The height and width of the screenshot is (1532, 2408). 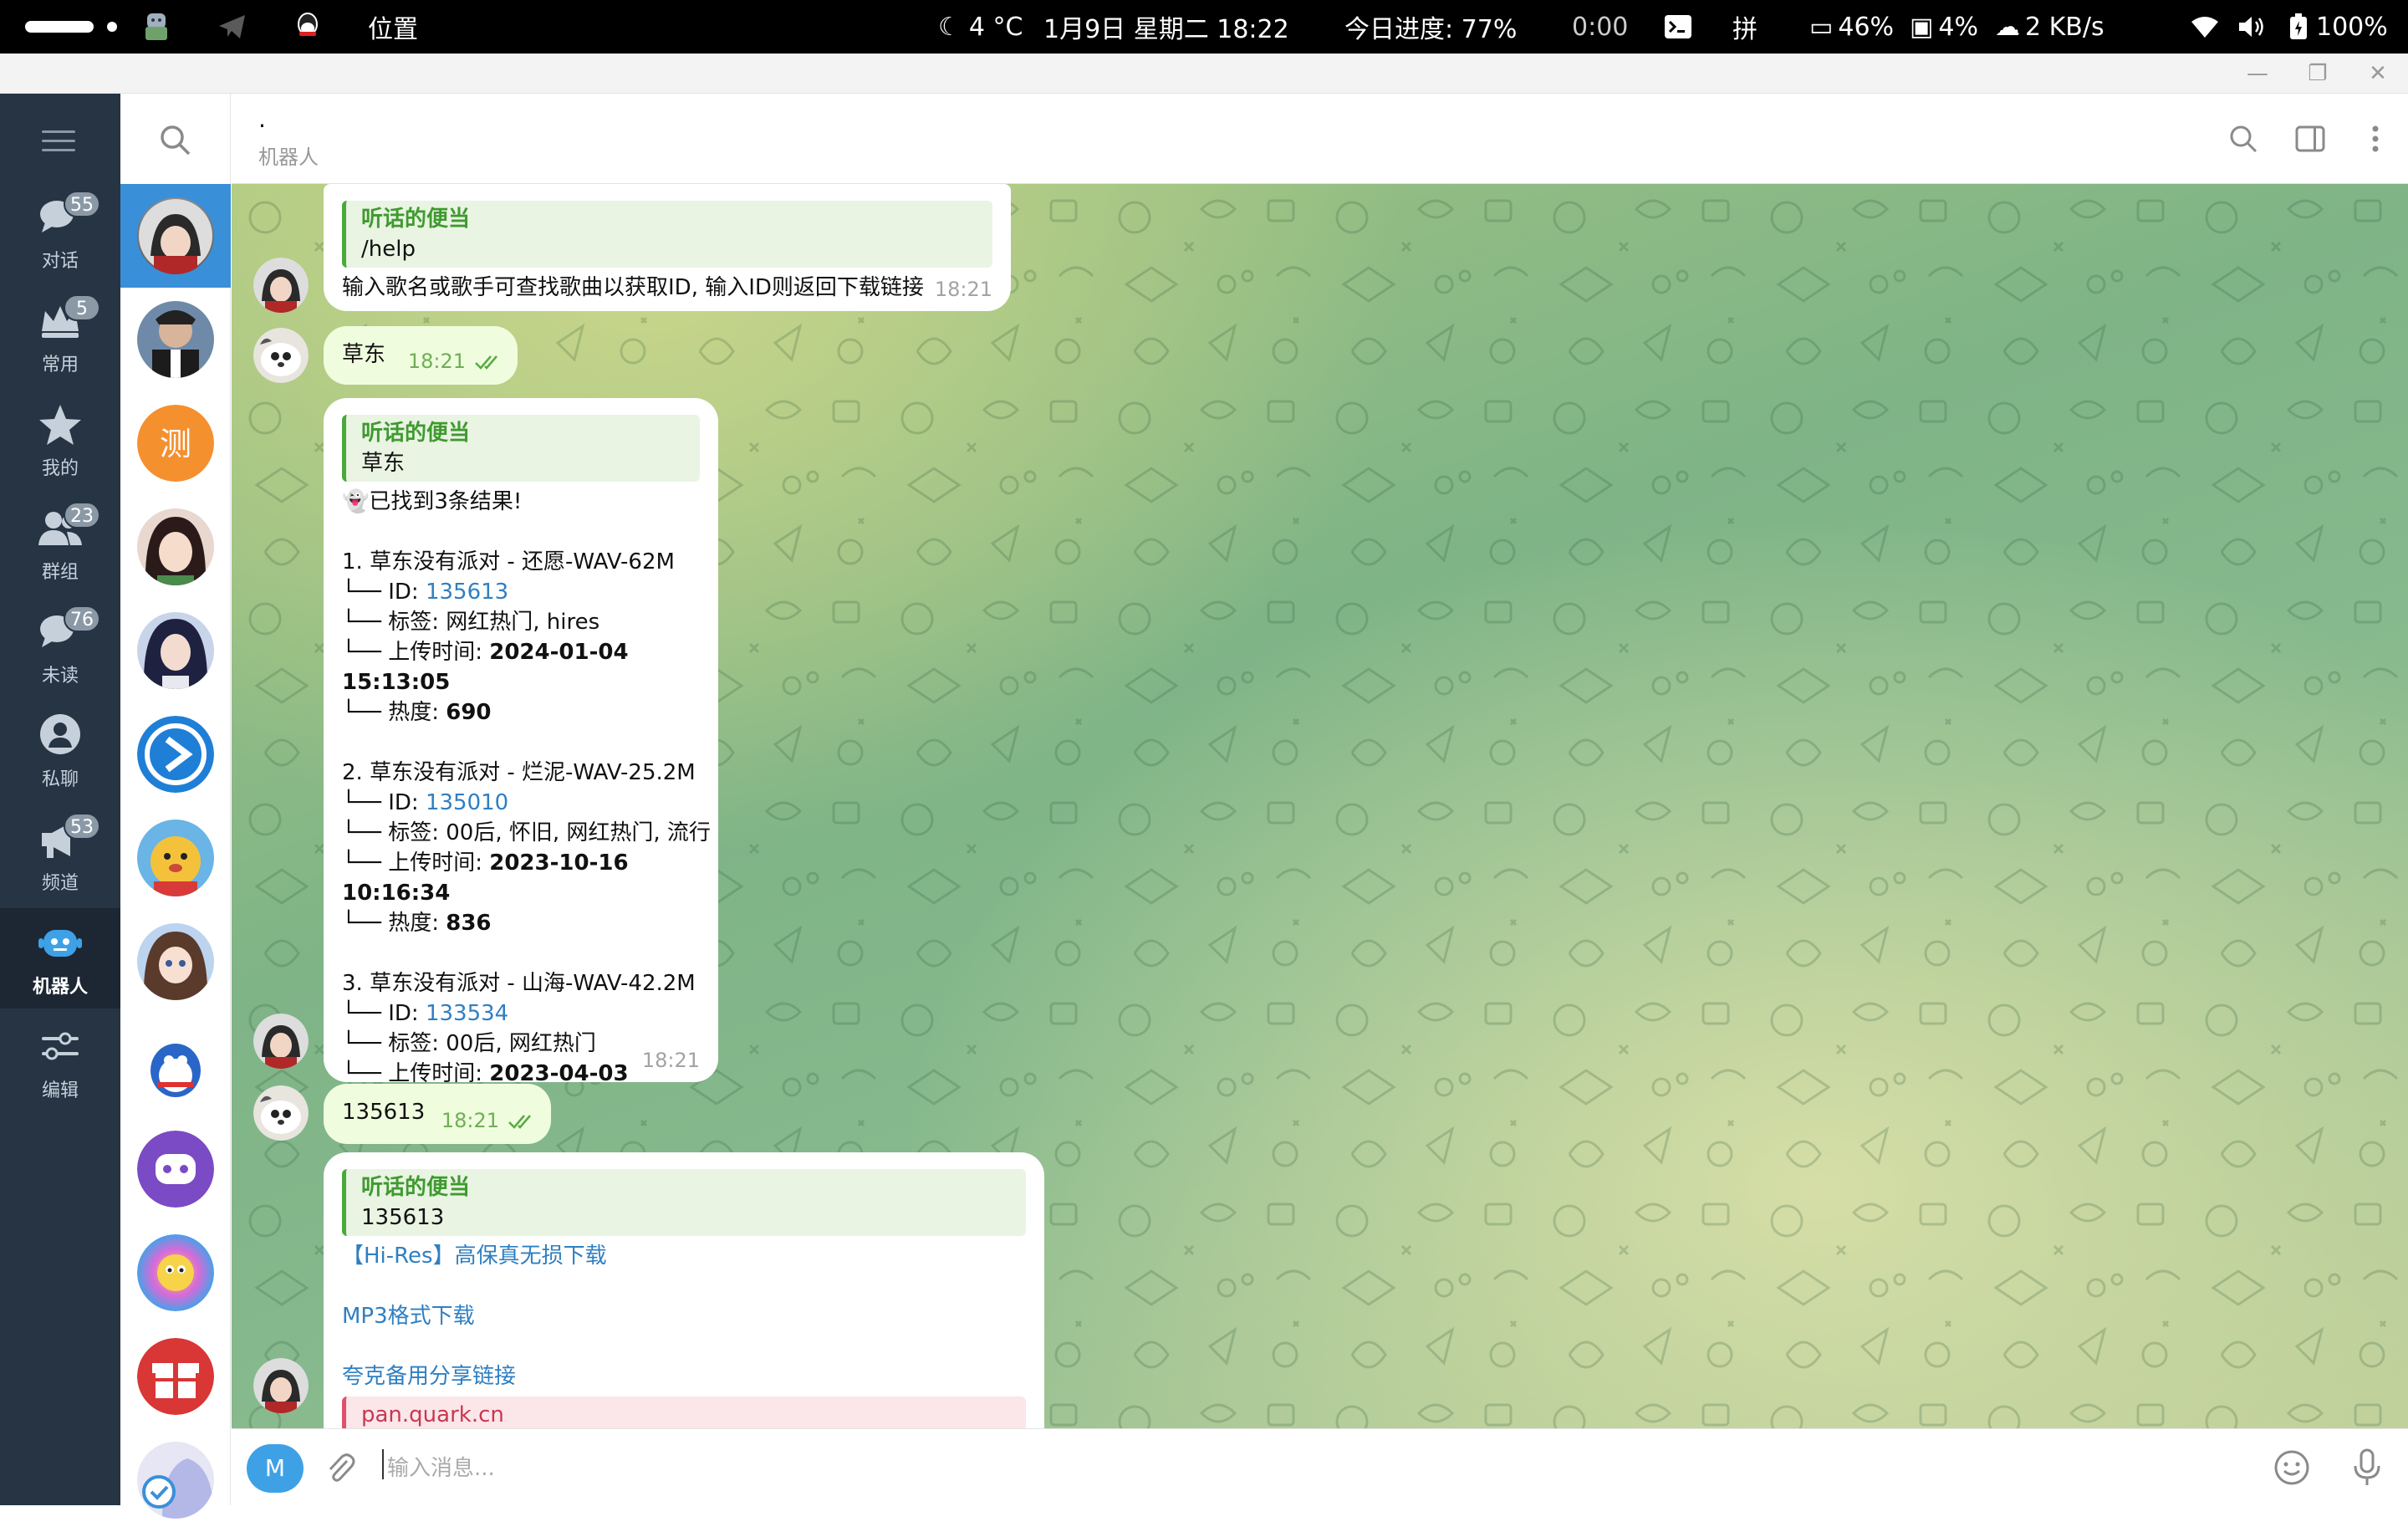 I want to click on microphone-icon, so click(x=2367, y=1468).